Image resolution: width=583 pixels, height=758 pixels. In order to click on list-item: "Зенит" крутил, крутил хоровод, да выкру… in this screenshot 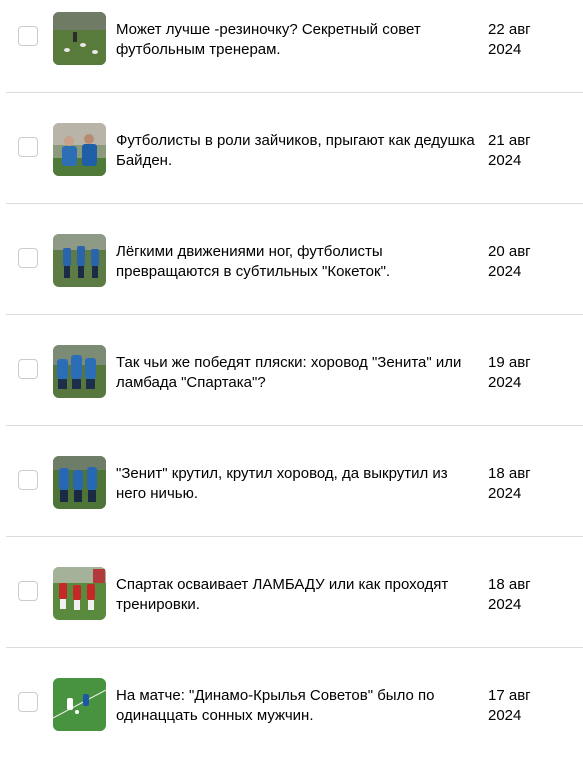, I will do `click(291, 481)`.